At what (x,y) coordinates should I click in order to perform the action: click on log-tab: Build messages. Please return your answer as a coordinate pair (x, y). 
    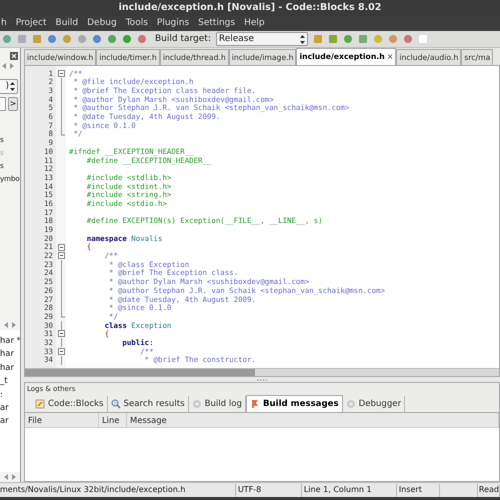
    Looking at the image, I should click on (294, 403).